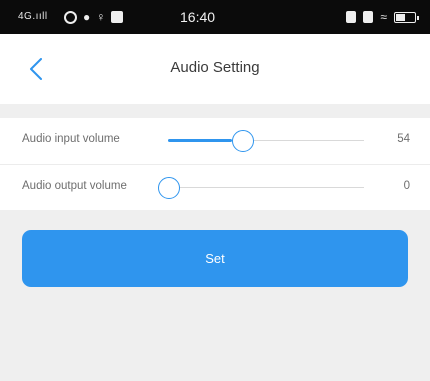 The width and height of the screenshot is (430, 381). I want to click on audio-input-volume-label: Audio input volume, so click(71, 139).